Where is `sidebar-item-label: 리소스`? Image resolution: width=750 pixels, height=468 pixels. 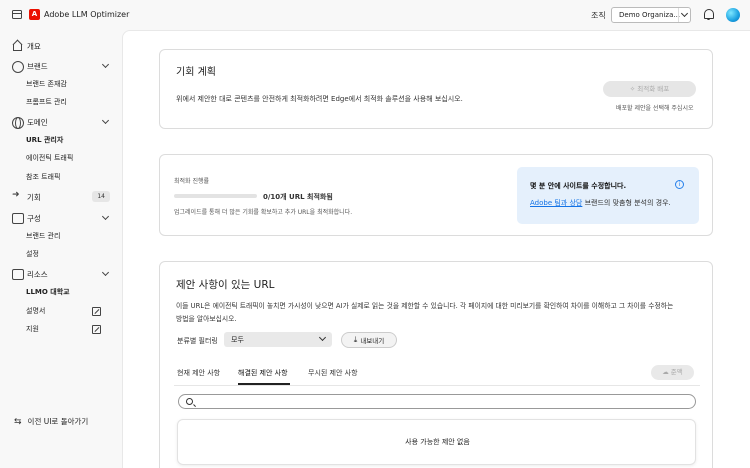
sidebar-item-label: 리소스 is located at coordinates (37, 274).